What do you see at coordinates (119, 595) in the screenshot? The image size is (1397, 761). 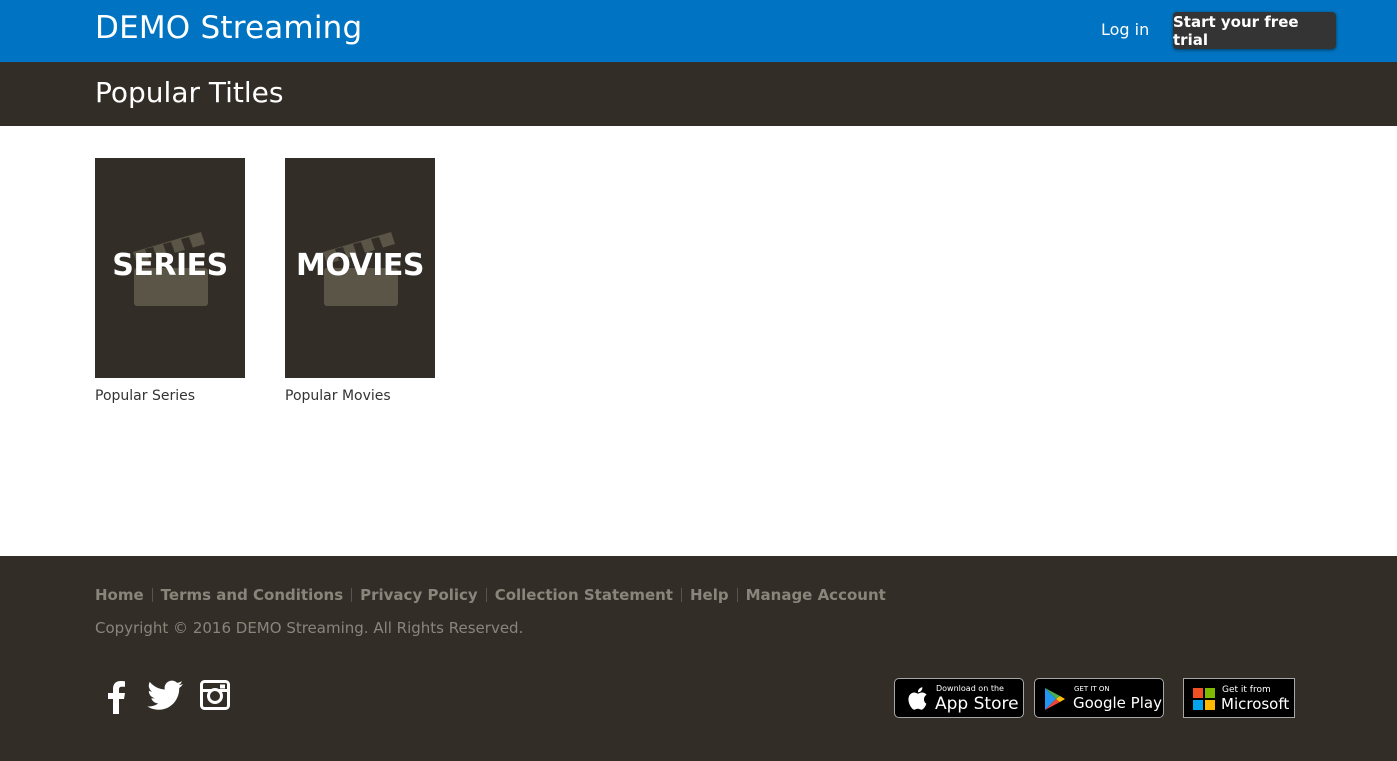 I see `footer-link-home: Home` at bounding box center [119, 595].